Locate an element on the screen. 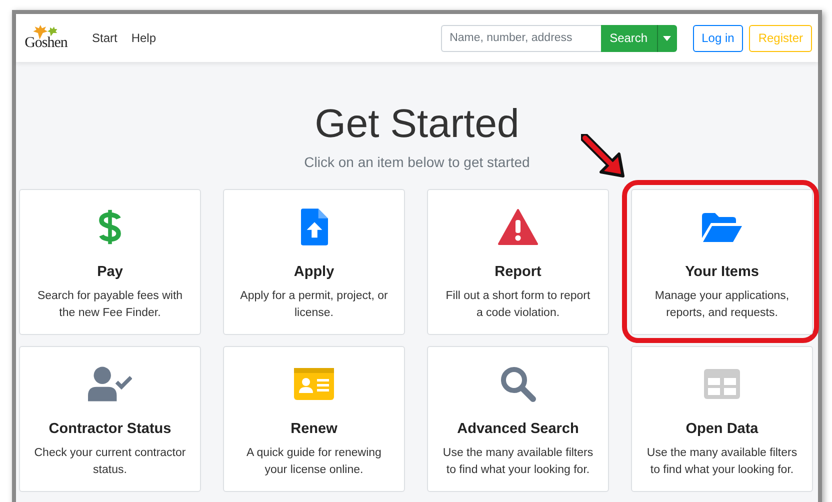  warning-icon is located at coordinates (518, 227).